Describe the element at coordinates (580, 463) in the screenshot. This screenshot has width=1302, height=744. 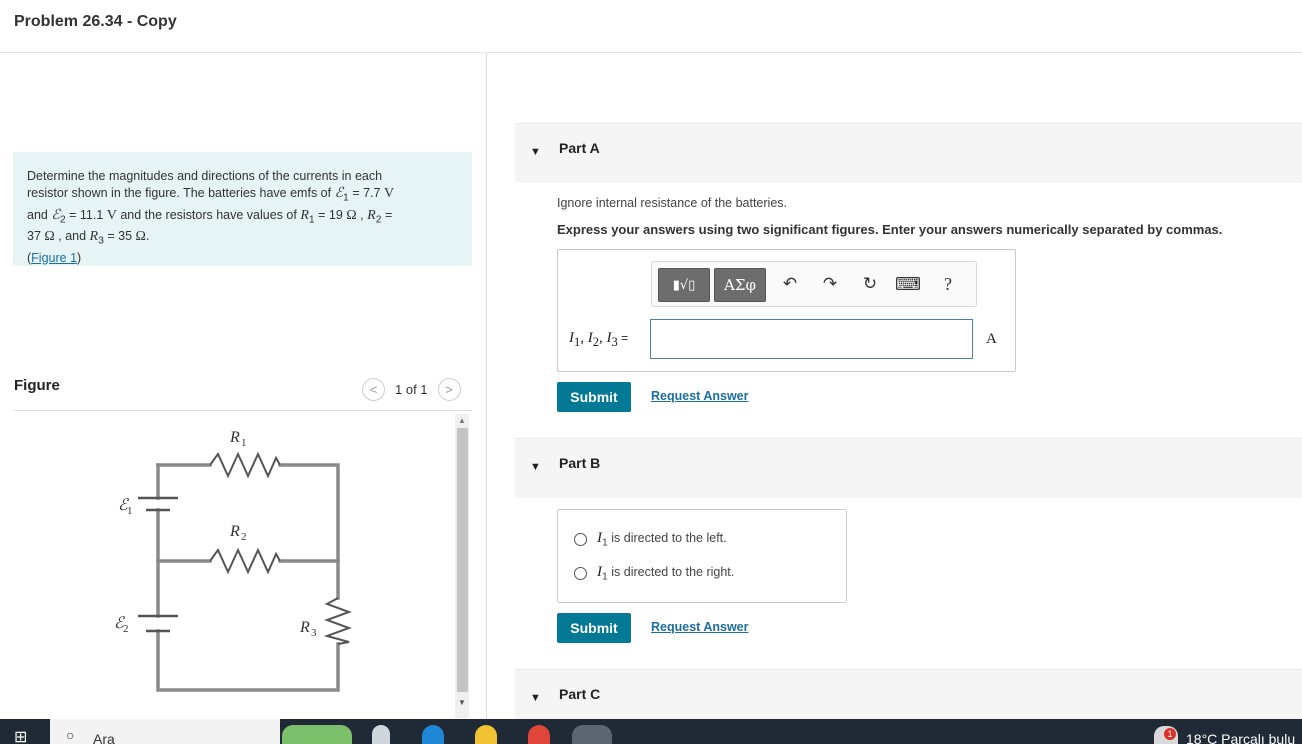
I see `part-b-title: Part B` at that location.